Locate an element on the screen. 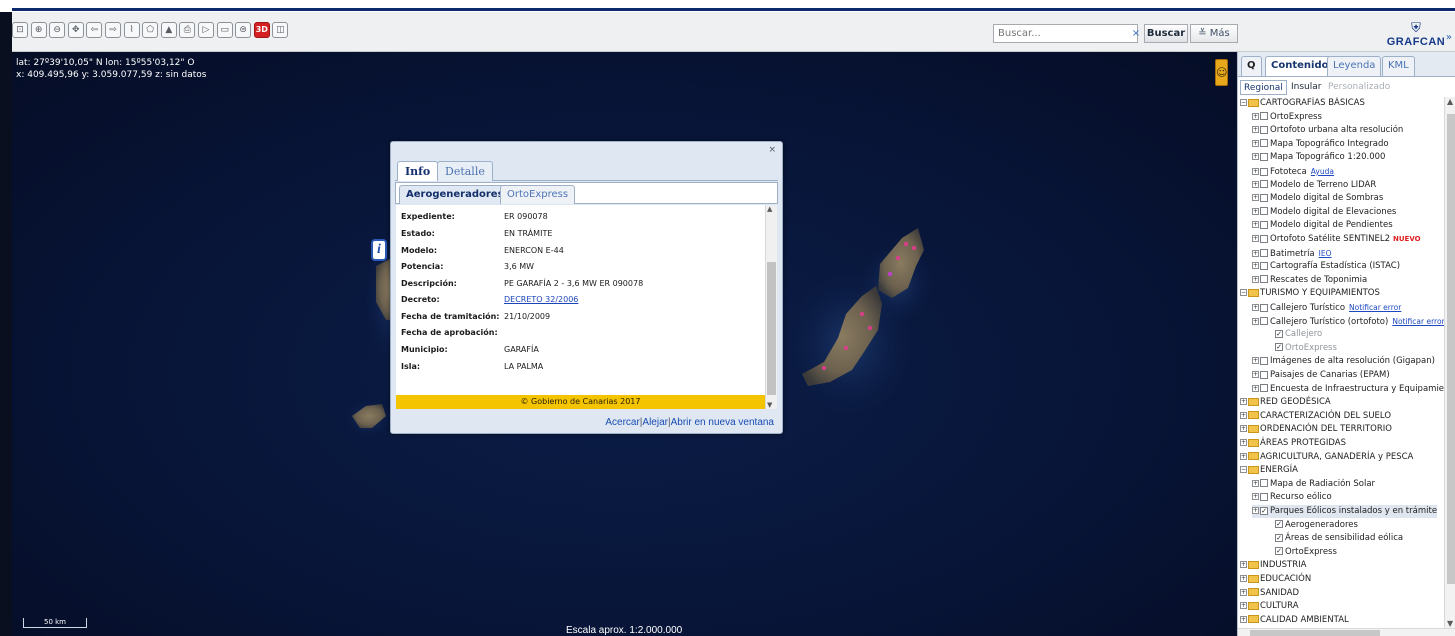 This screenshot has width=1455, height=636. tree-layer: + Cartografía Estadística (ISTAC) is located at coordinates (1326, 266).